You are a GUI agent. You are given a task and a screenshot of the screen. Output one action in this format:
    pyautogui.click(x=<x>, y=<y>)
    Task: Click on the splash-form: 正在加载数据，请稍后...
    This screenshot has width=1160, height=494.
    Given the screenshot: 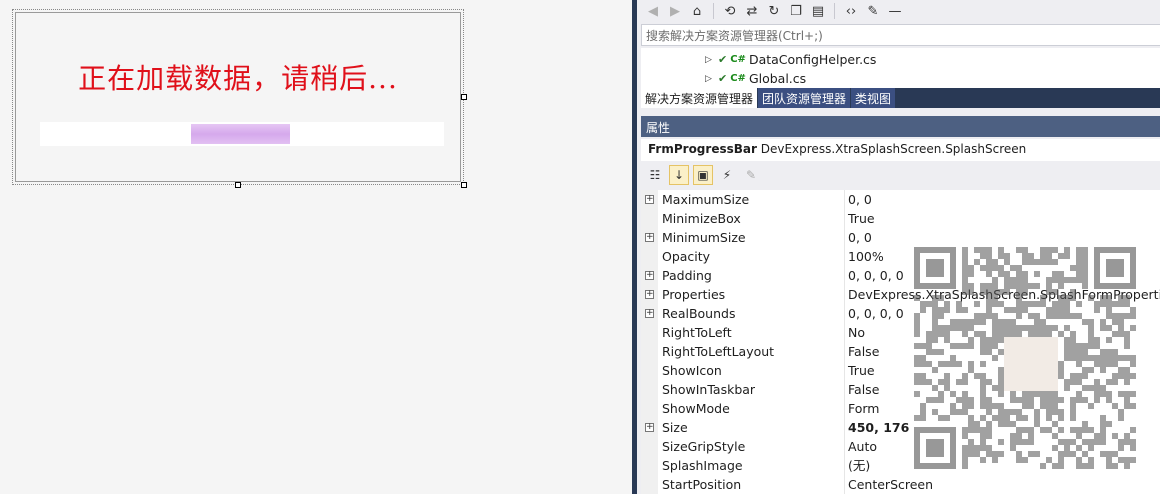 What is the action you would take?
    pyautogui.click(x=238, y=97)
    